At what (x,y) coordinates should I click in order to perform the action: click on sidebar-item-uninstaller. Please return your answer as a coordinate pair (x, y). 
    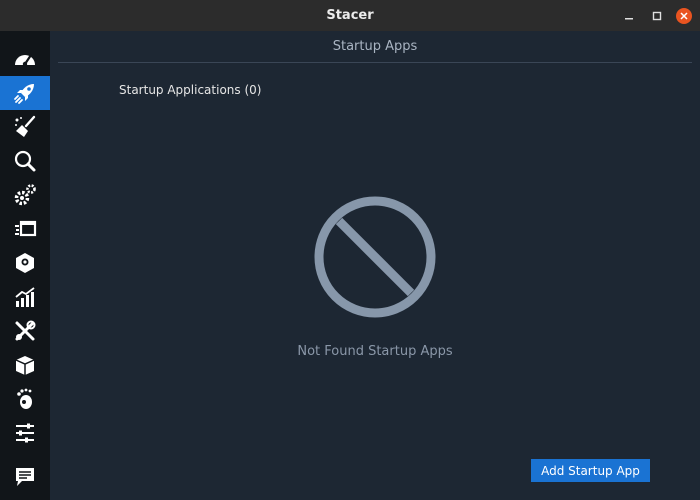
    Looking at the image, I should click on (25, 263).